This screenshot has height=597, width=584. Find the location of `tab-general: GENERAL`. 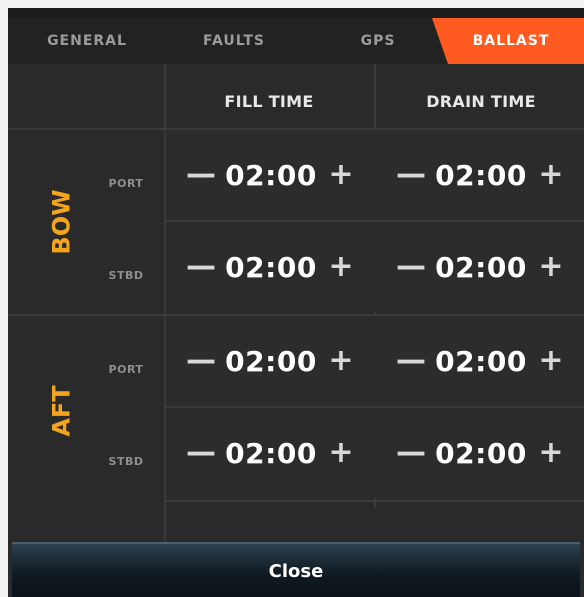

tab-general: GENERAL is located at coordinates (87, 41).